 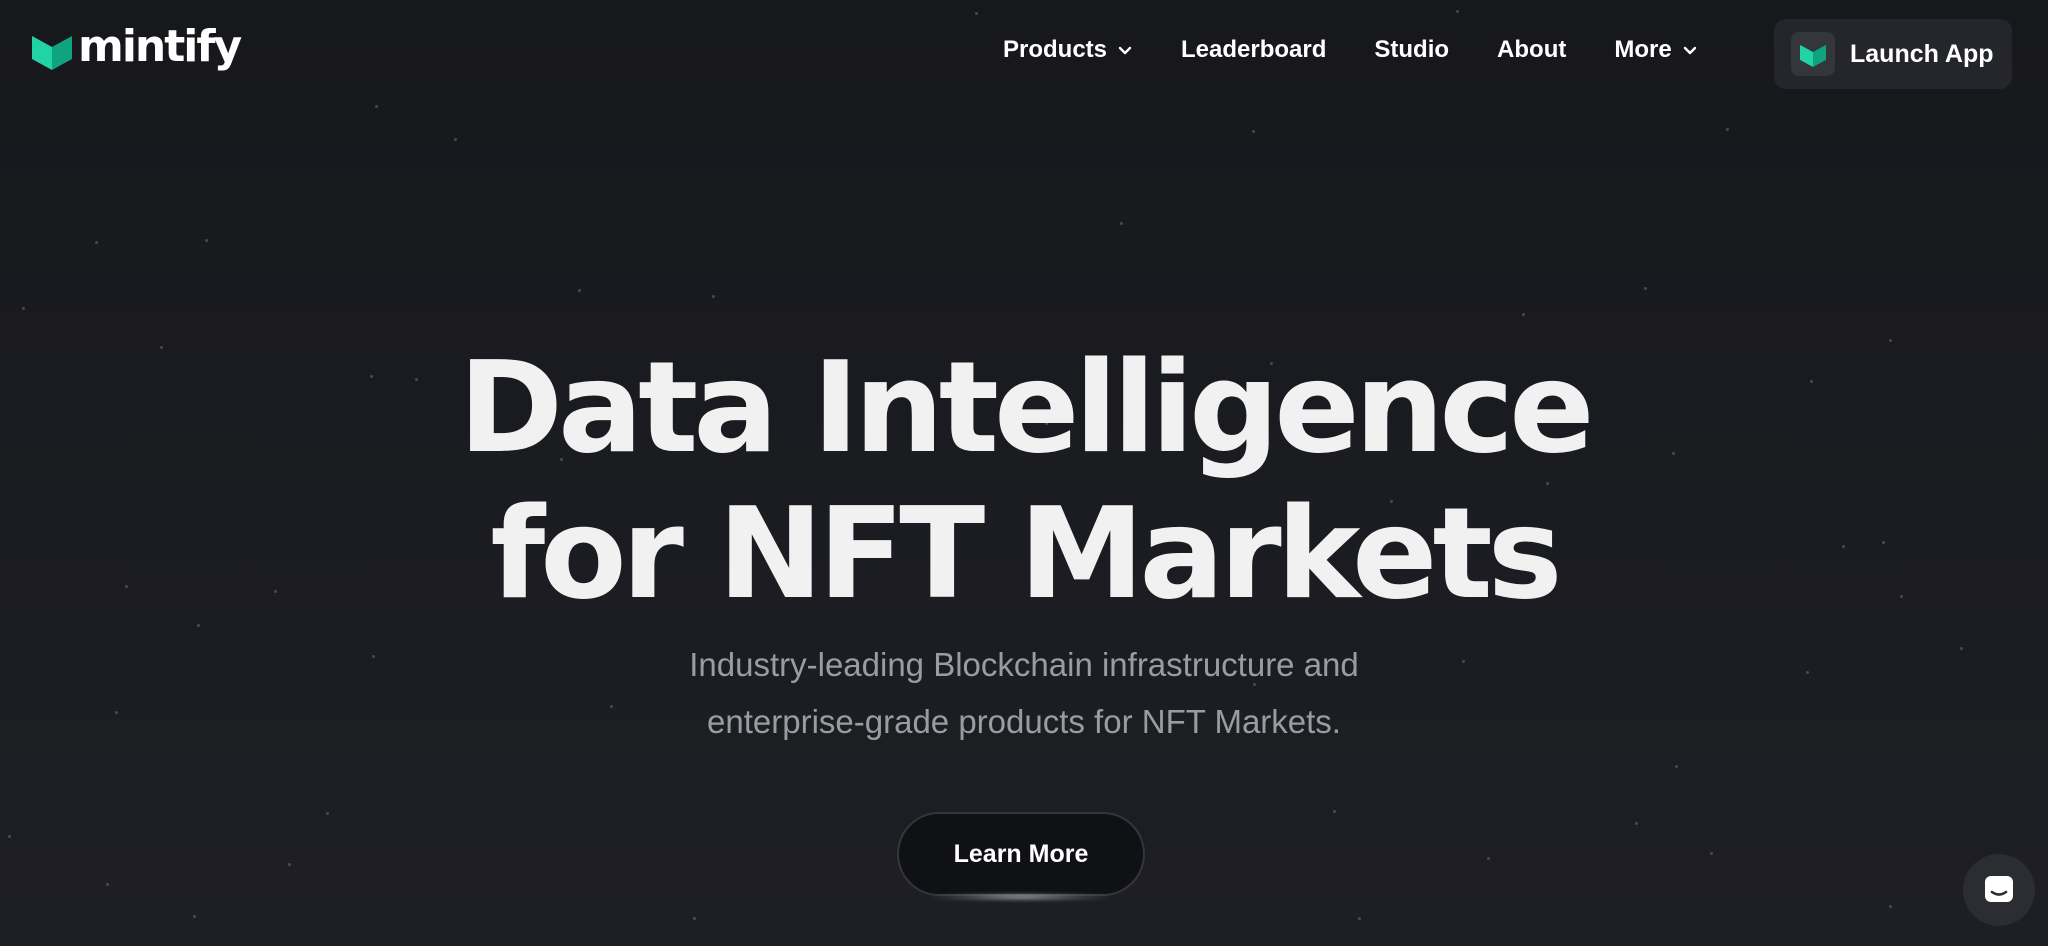 I want to click on launch-app-label: Launch App, so click(x=1922, y=53).